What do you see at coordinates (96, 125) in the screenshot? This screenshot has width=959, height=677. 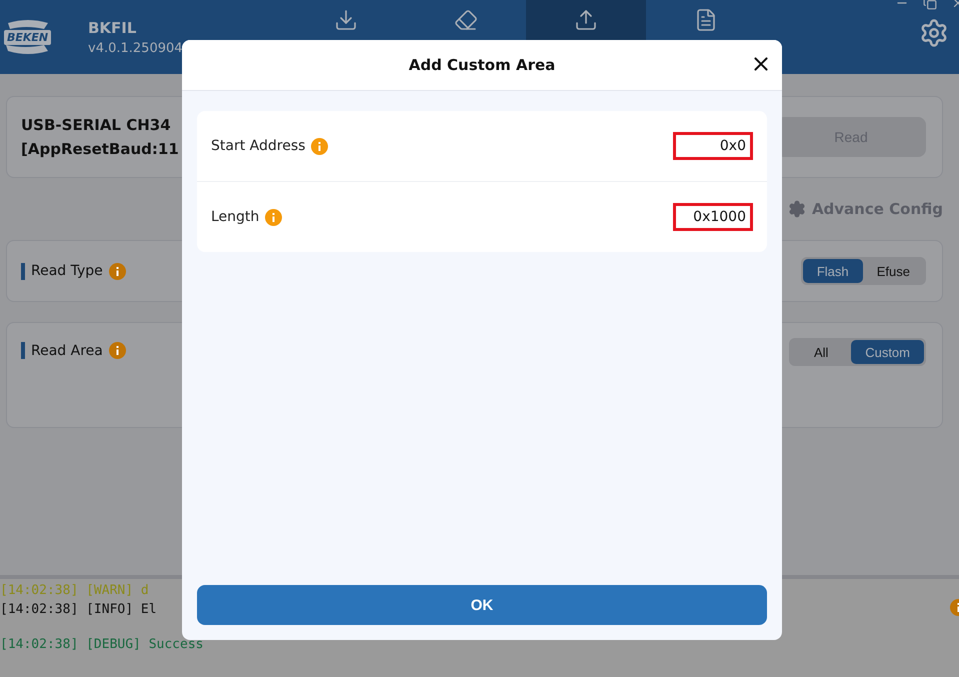 I see `device-name: USB-SERIAL CH34` at bounding box center [96, 125].